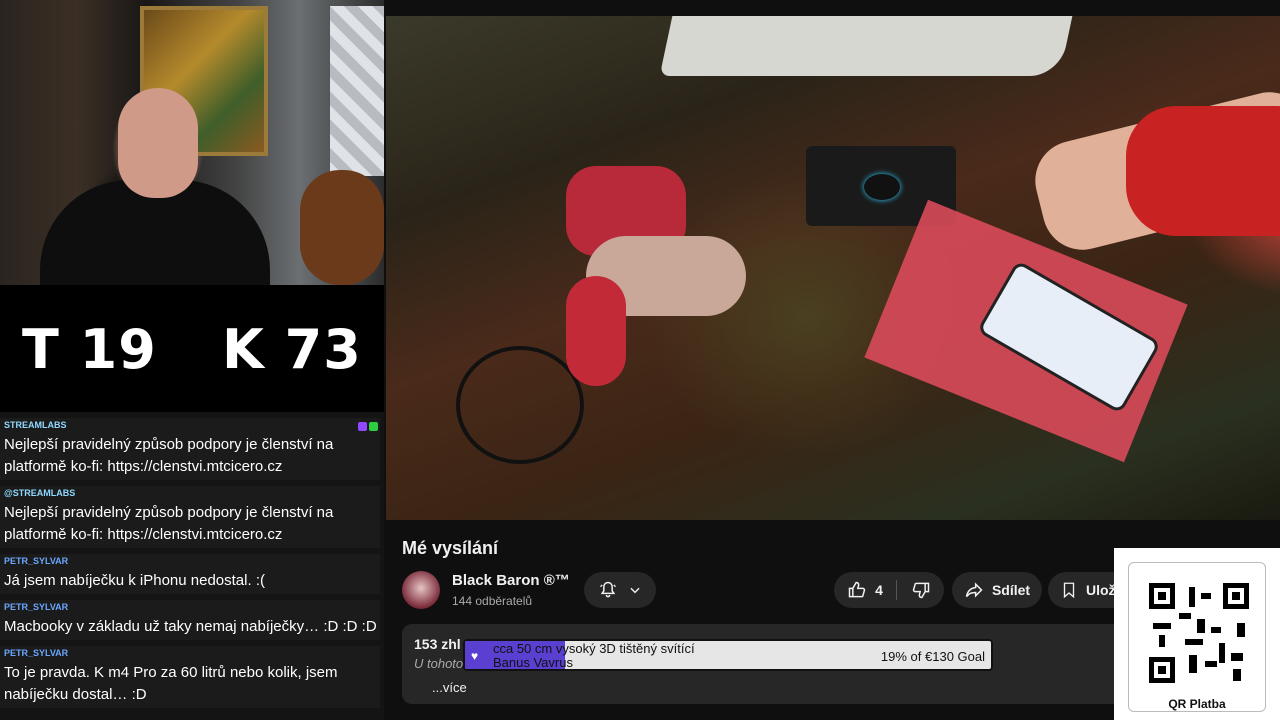  I want to click on counter-t: T 19, so click(89, 349).